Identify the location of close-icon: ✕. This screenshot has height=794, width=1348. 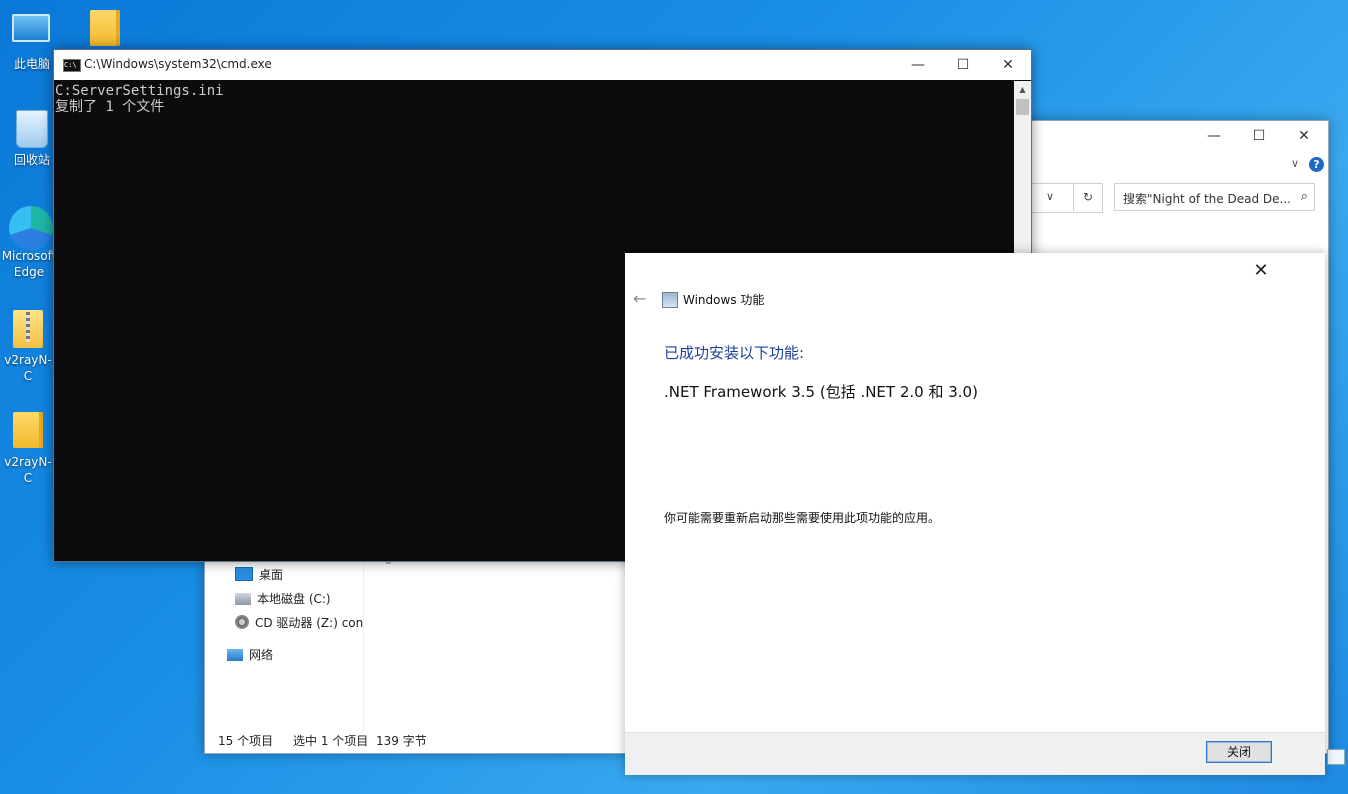
(1261, 271).